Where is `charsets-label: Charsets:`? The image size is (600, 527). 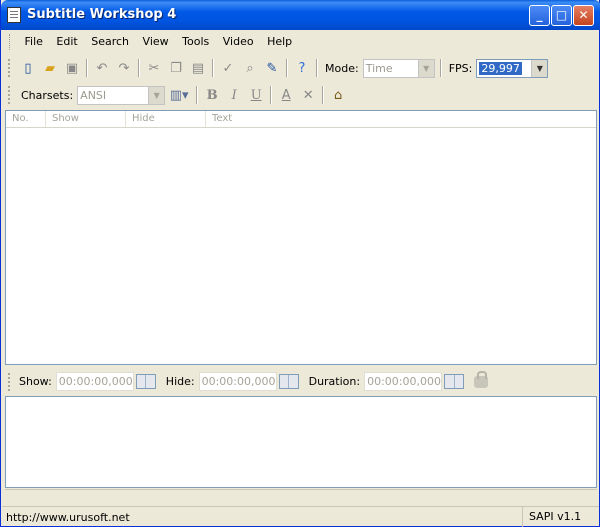
charsets-label: Charsets: is located at coordinates (47, 95).